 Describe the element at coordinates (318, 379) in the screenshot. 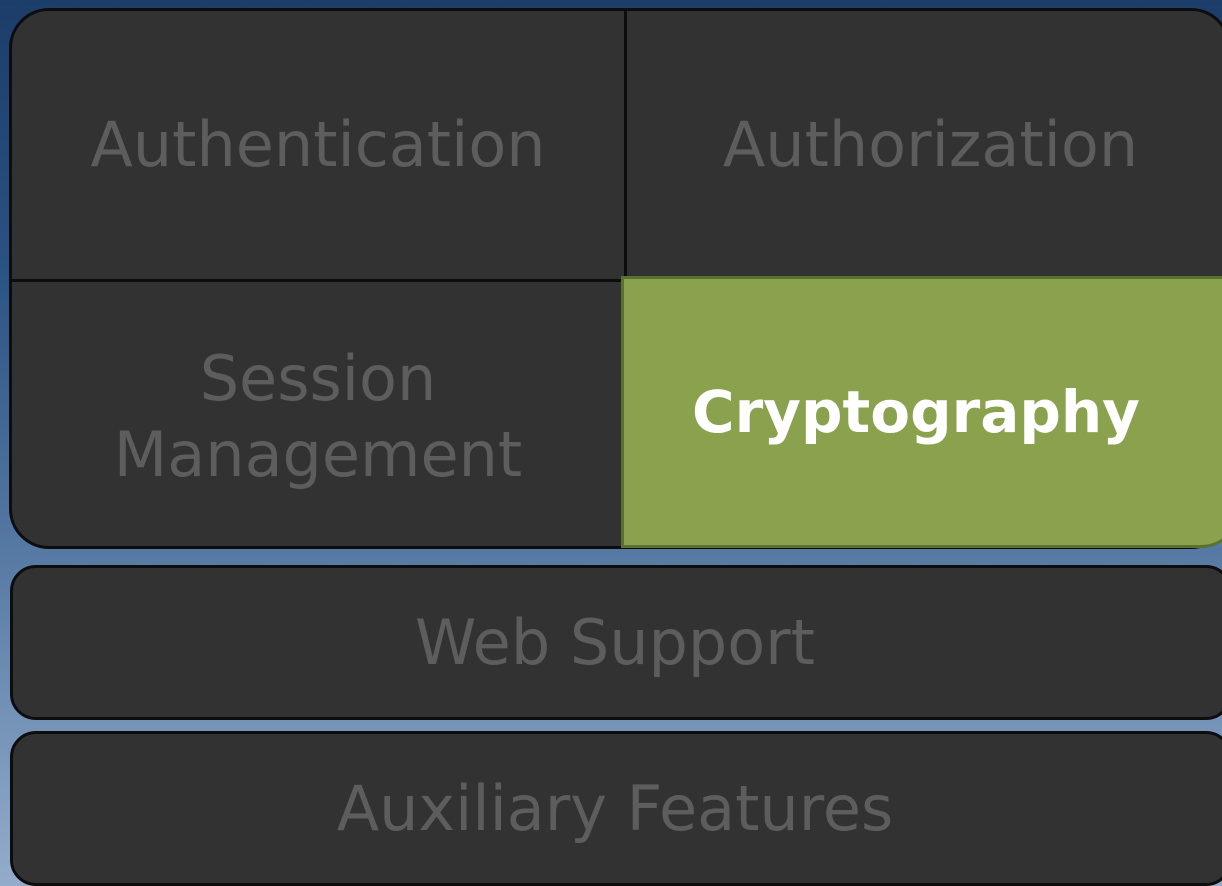

I see `session-management-label-line1: Session` at that location.